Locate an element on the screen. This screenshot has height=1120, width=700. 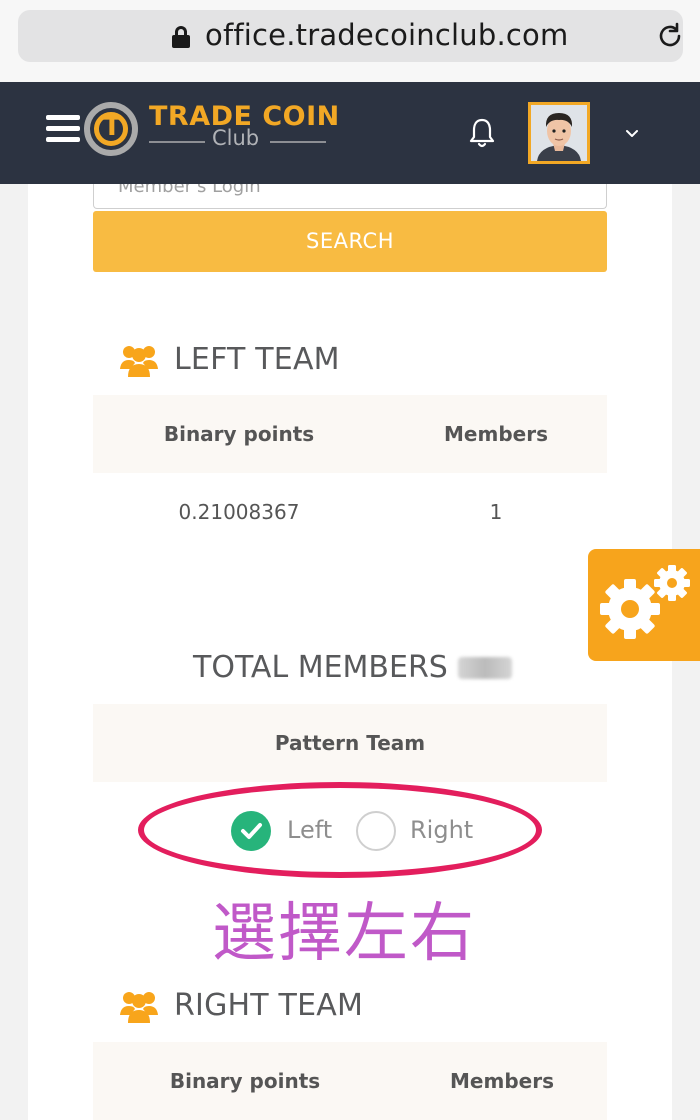
bell-icon is located at coordinates (482, 133).